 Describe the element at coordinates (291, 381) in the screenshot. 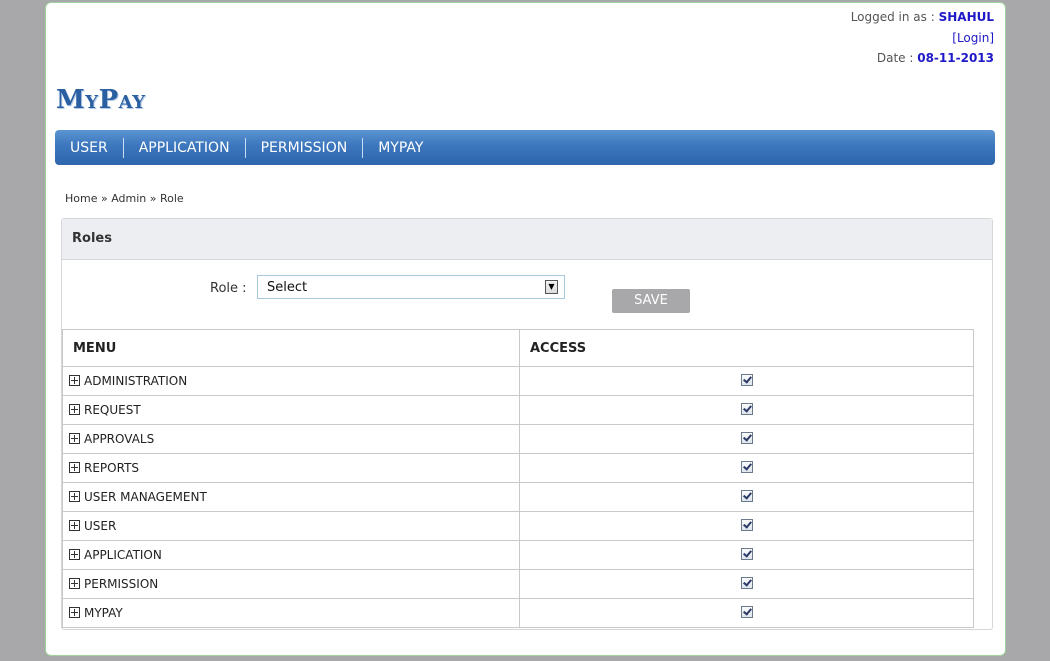

I see `menu-cell: ADMINISTRATION` at that location.